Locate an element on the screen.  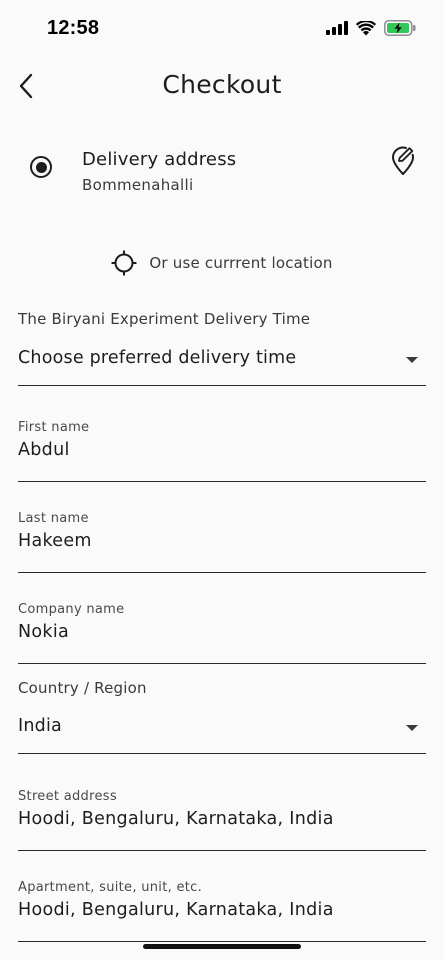
country-value: India is located at coordinates (40, 726).